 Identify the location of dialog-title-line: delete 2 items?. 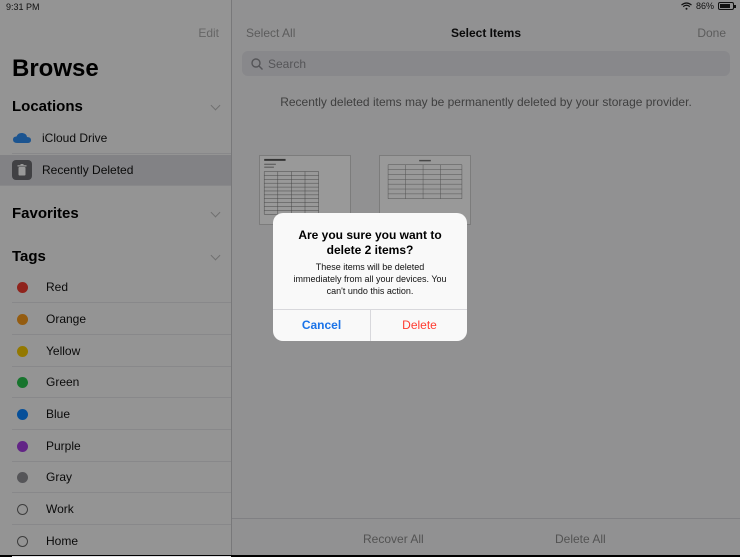
(370, 250).